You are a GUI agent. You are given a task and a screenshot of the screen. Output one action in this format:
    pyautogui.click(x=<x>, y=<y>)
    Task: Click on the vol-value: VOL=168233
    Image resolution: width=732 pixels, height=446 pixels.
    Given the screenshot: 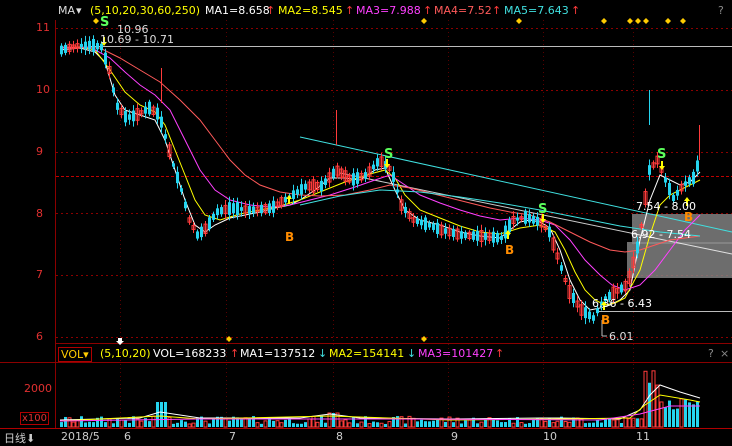 What is the action you would take?
    pyautogui.click(x=190, y=353)
    